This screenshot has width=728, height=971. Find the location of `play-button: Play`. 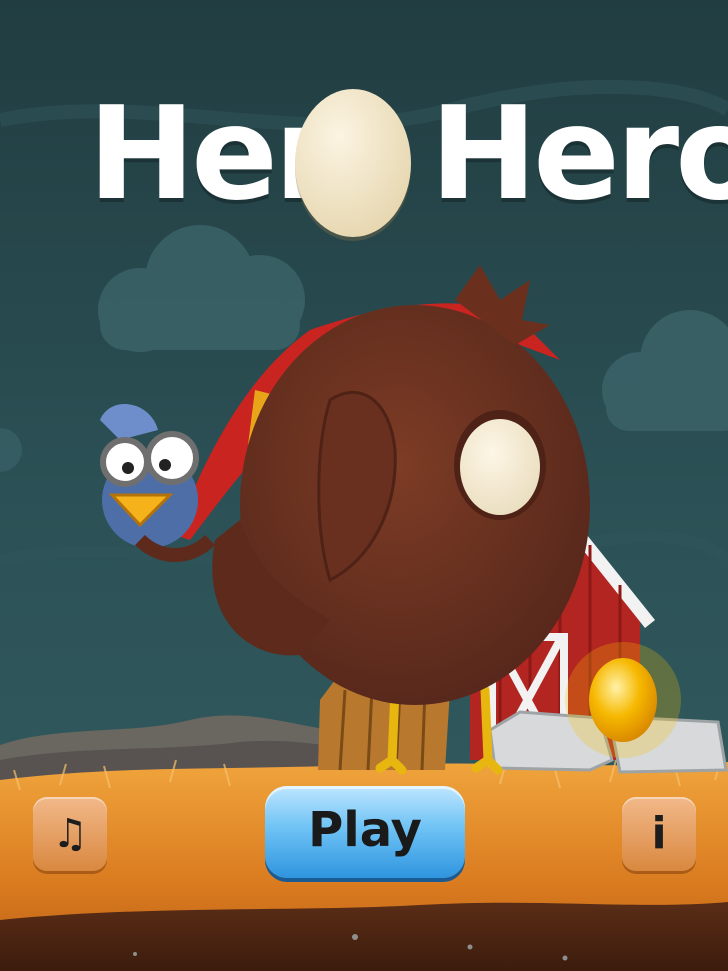

play-button: Play is located at coordinates (365, 832).